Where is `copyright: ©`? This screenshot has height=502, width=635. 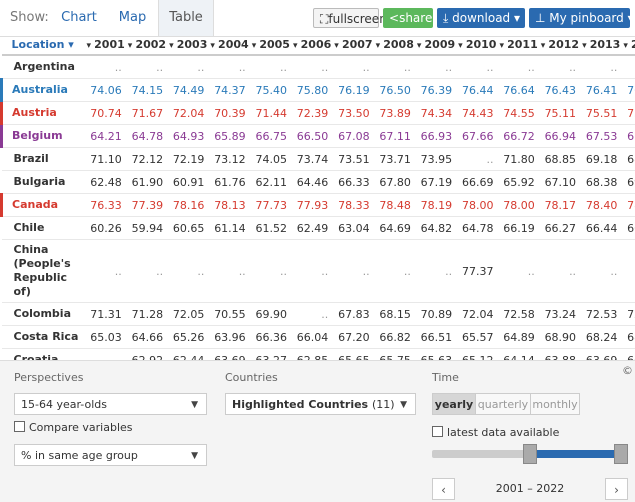 copyright: © is located at coordinates (627, 370).